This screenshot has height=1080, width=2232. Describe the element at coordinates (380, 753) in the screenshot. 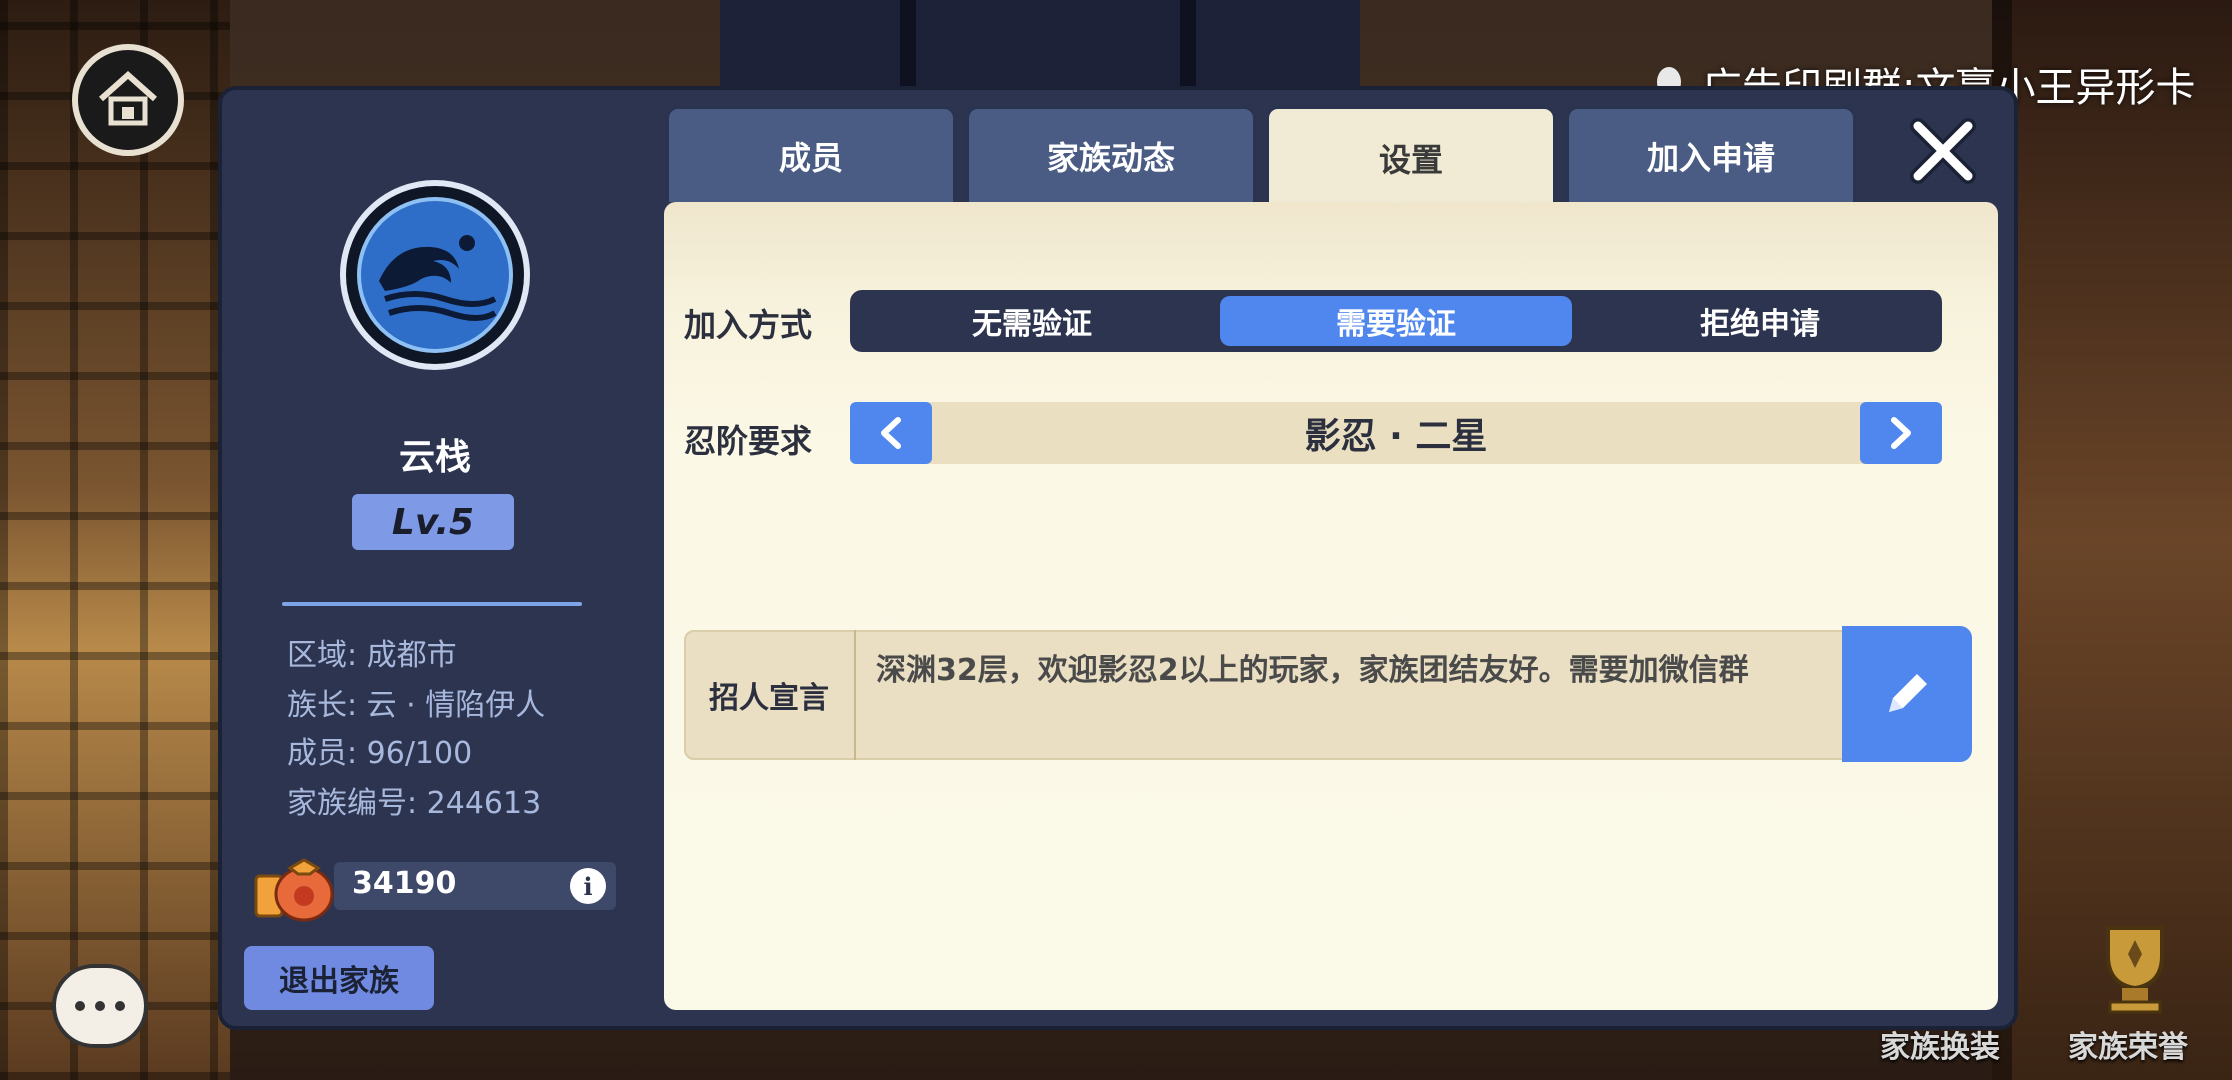

I see `clan-members: 成员: 96/100` at that location.